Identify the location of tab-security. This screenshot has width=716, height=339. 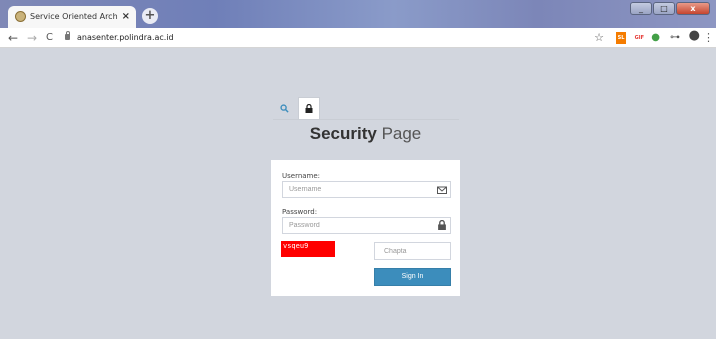
(309, 108).